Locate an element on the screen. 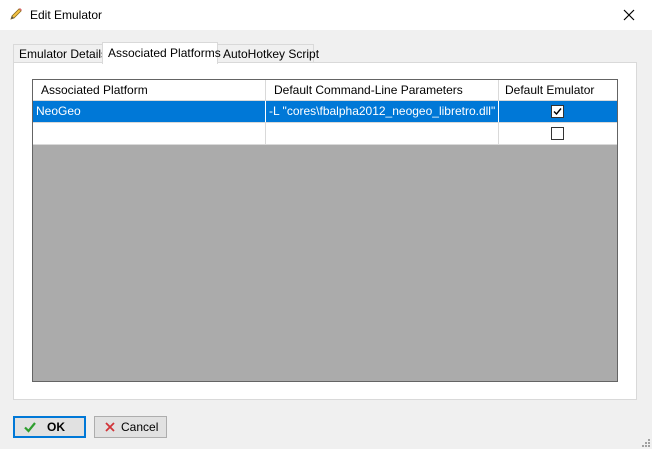 Image resolution: width=652 pixels, height=449 pixels. ok-label: OK is located at coordinates (56, 427).